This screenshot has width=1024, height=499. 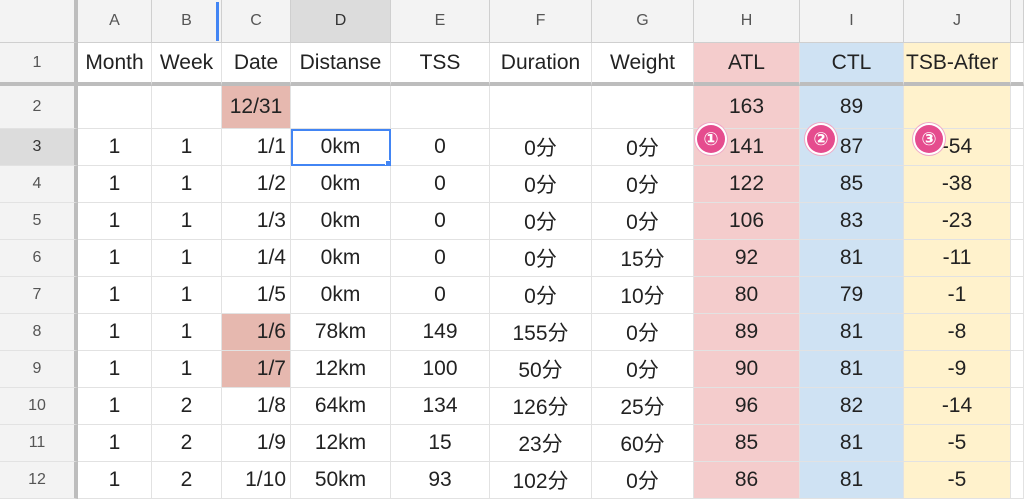 I want to click on cell-j2, so click(x=957, y=107).